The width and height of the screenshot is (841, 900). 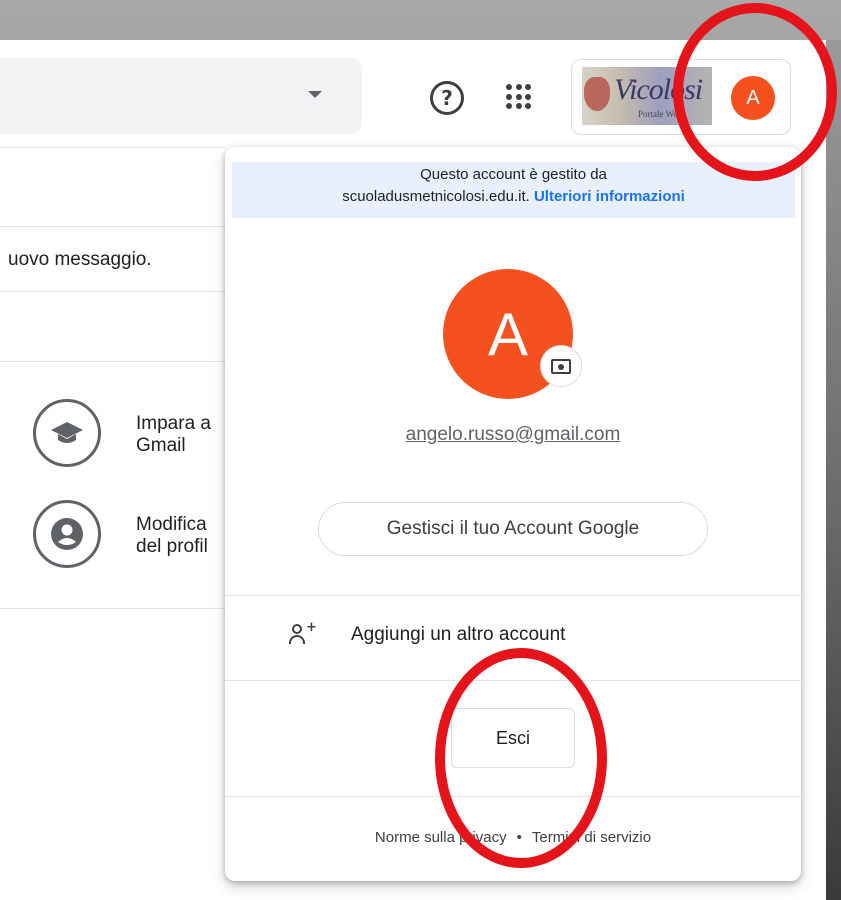 I want to click on google-apps-grid-icon, so click(x=519, y=97).